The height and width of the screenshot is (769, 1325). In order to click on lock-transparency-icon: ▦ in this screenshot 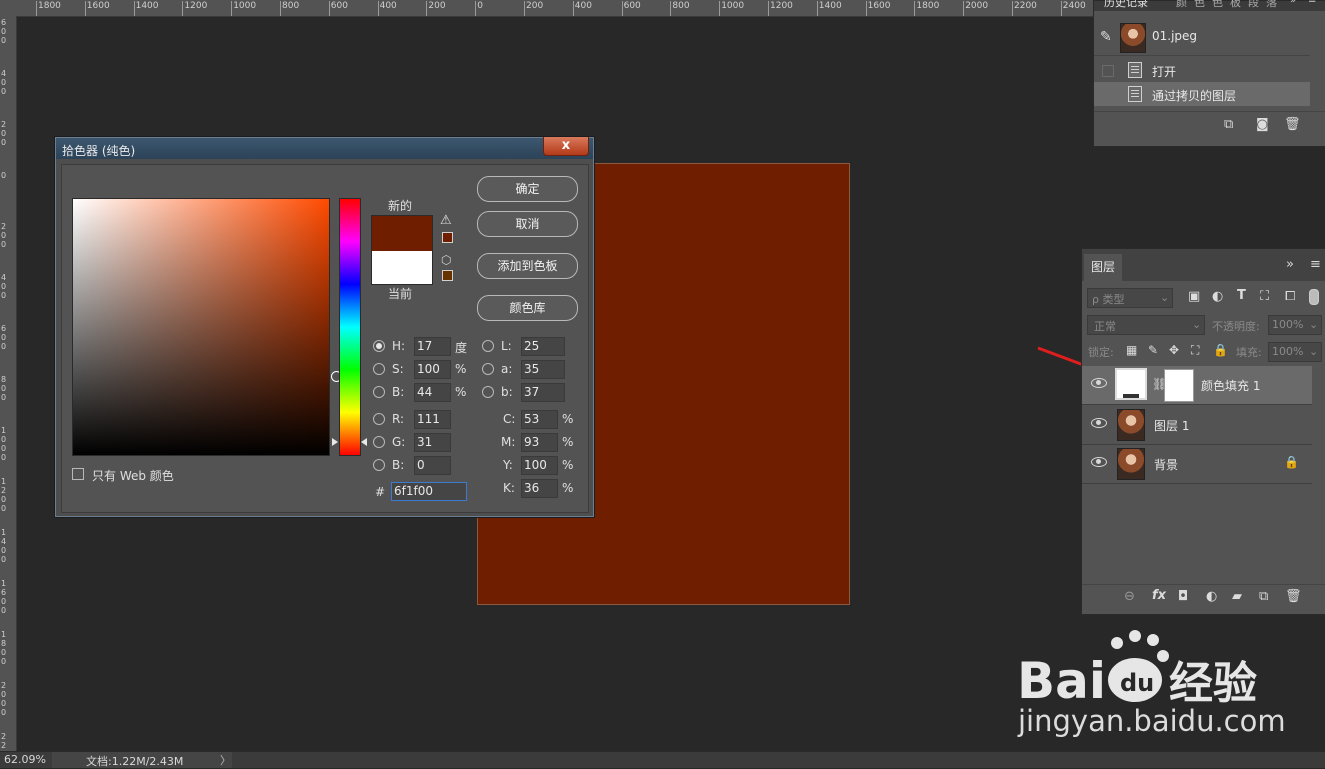, I will do `click(1131, 350)`.